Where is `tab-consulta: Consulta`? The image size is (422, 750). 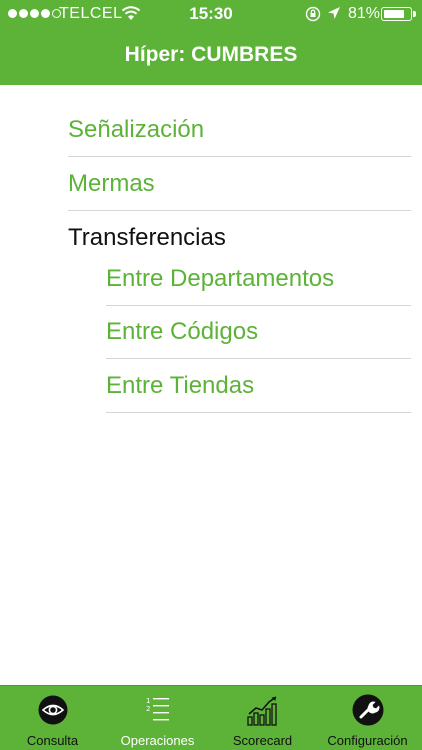 tab-consulta: Consulta is located at coordinates (52, 718).